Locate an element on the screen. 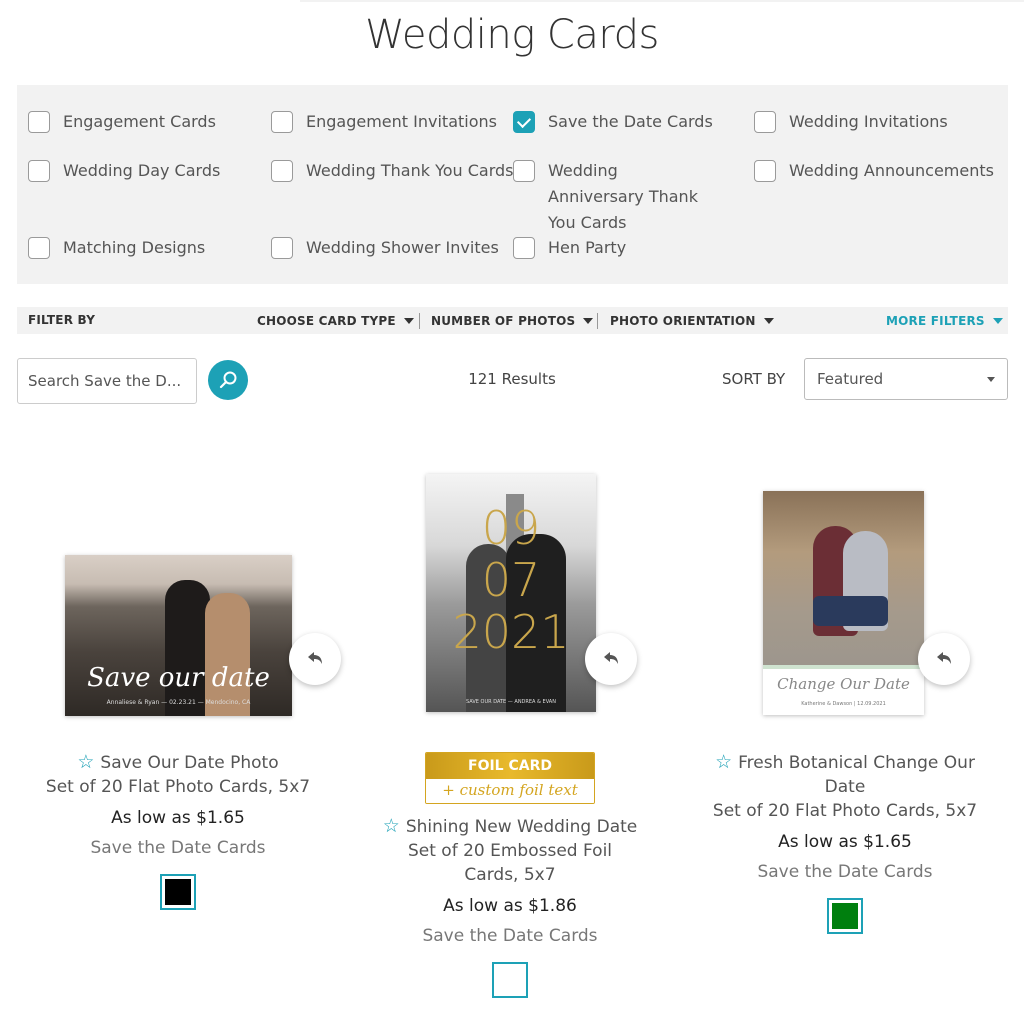  product-thumbnail: 09 07 2021 SAVE OUR DATE — ANDREA & EVAN is located at coordinates (511, 593).